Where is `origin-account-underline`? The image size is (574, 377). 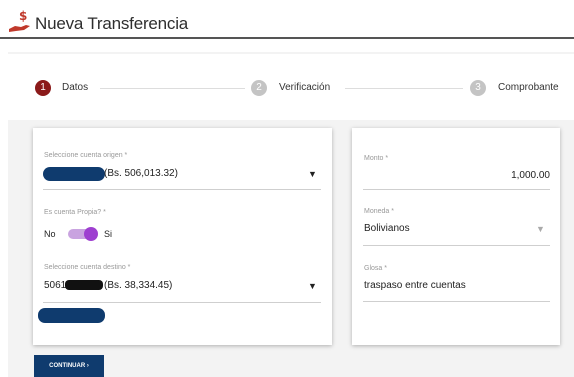
origin-account-underline is located at coordinates (182, 189).